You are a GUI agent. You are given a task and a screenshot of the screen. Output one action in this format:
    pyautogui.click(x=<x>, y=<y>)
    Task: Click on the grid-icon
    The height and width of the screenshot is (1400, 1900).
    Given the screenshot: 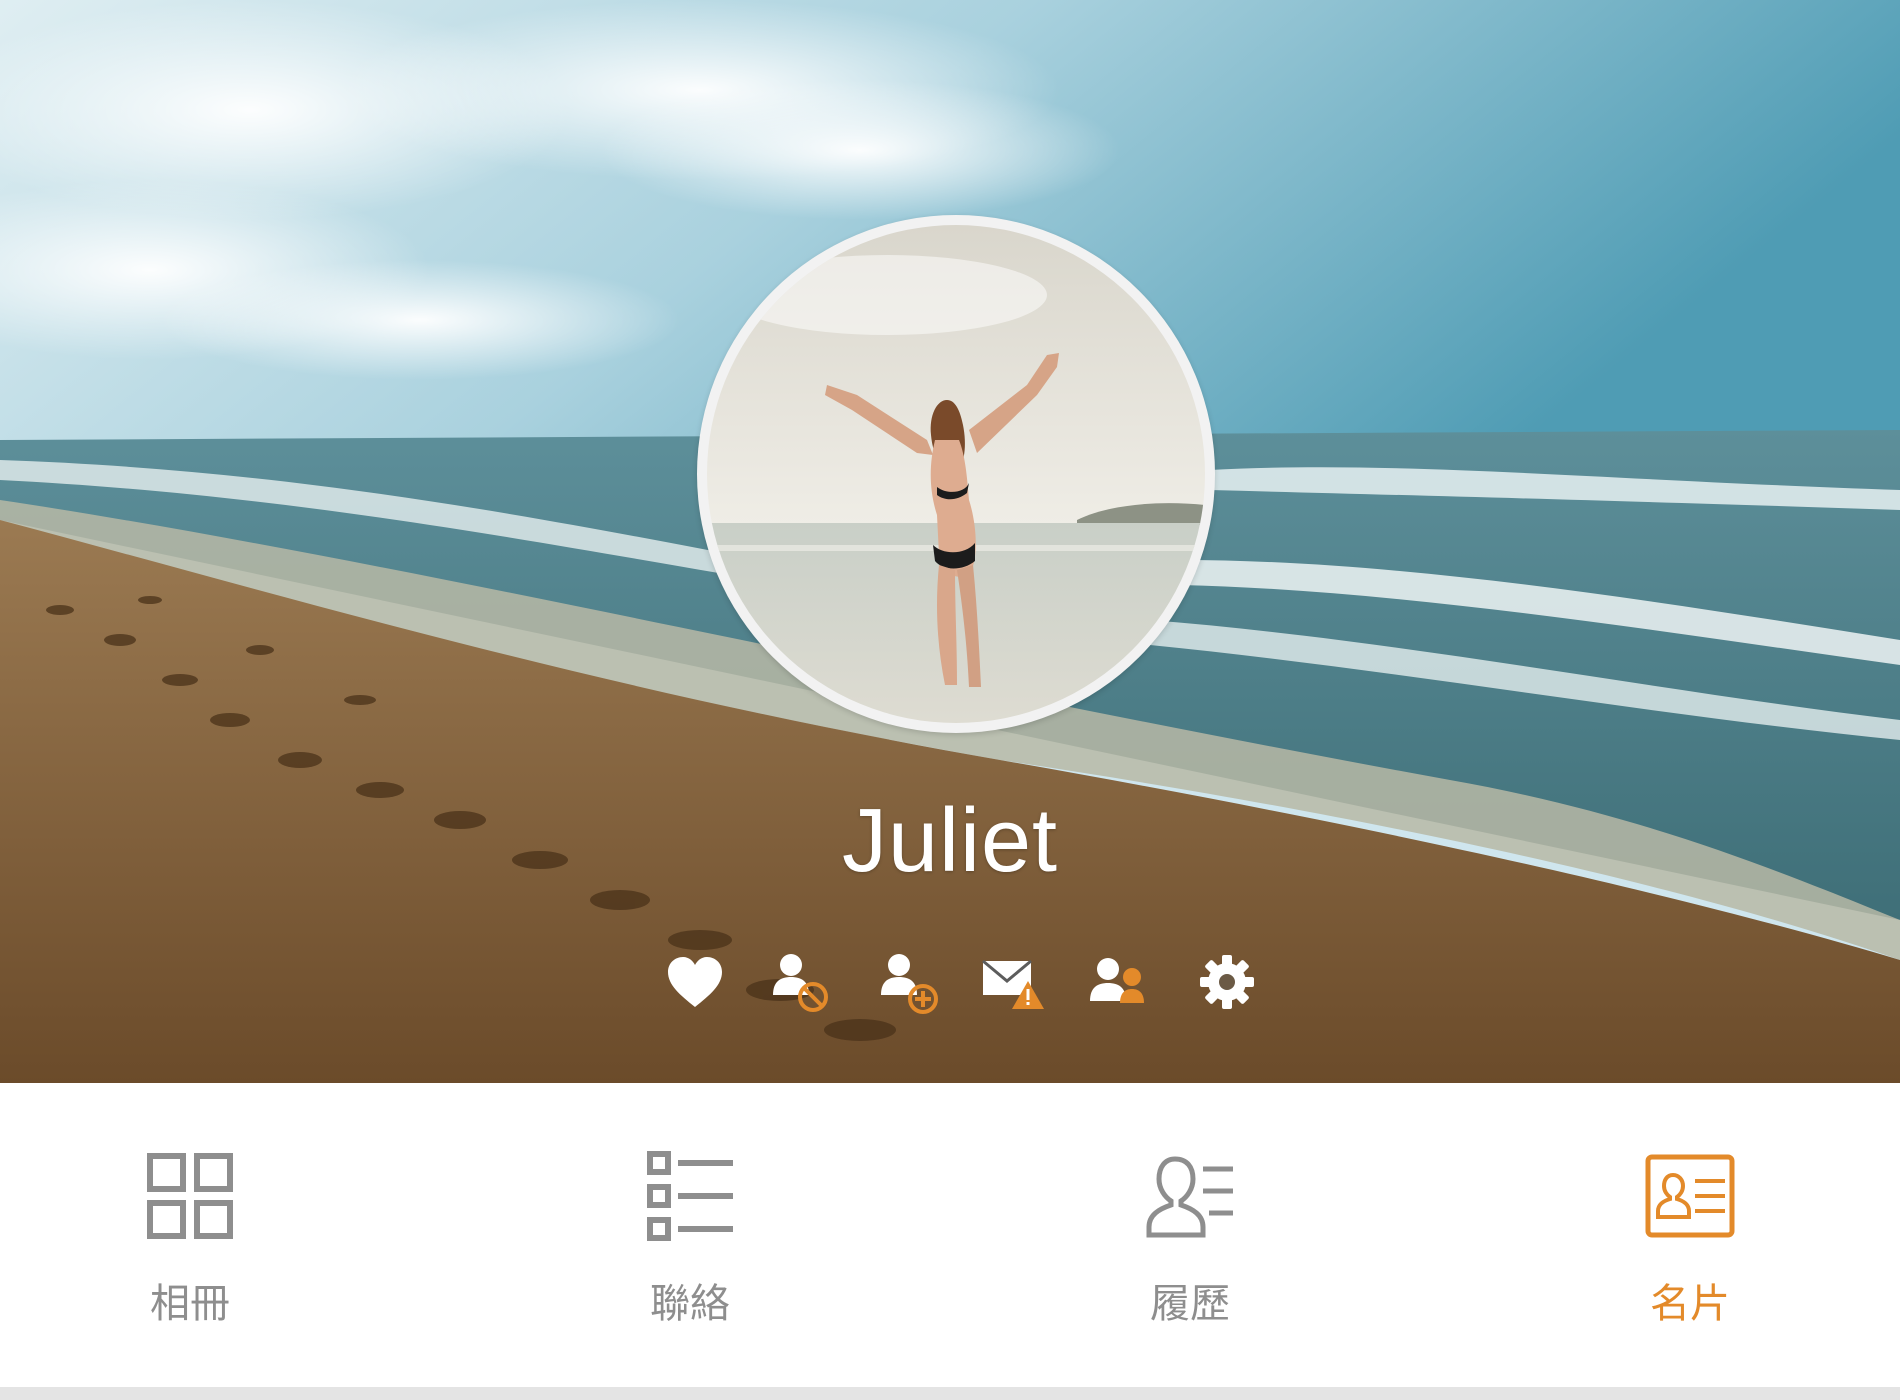 What is the action you would take?
    pyautogui.click(x=190, y=1196)
    